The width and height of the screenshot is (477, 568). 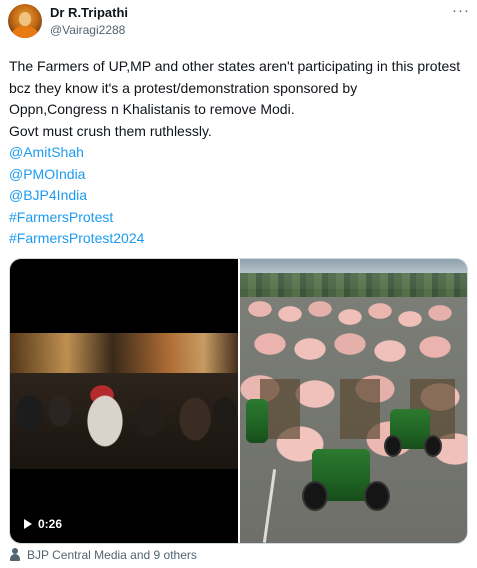 What do you see at coordinates (112, 555) in the screenshot?
I see `tagged-users-label: BJP Central Media and 9 others` at bounding box center [112, 555].